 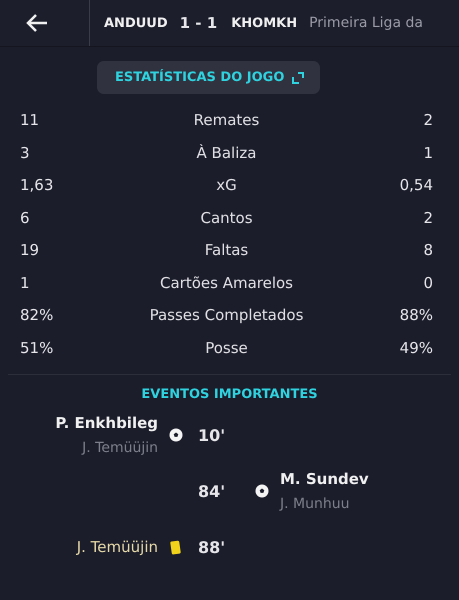 I want to click on stat-label: Cantos, so click(x=226, y=217).